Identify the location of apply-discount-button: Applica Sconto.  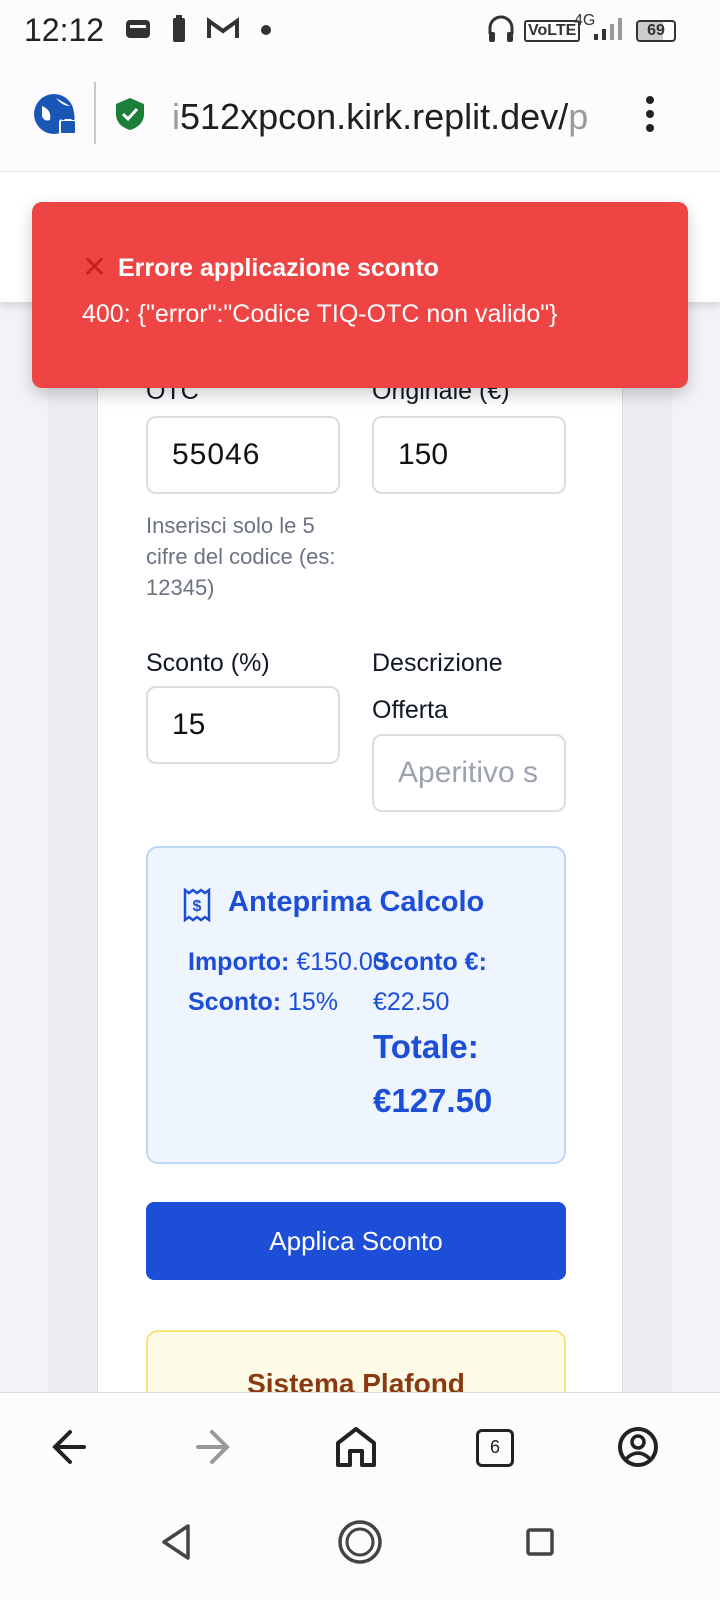
(356, 1241).